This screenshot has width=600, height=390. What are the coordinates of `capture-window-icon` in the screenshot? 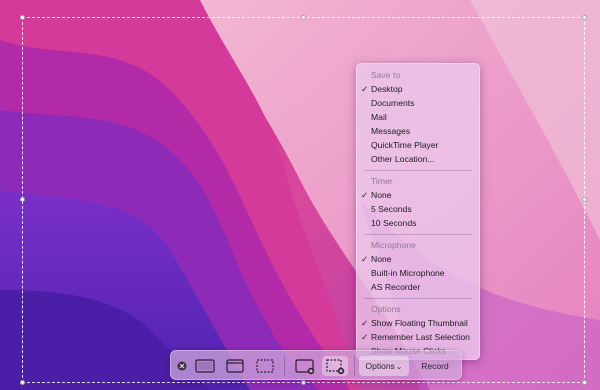 It's located at (235, 366).